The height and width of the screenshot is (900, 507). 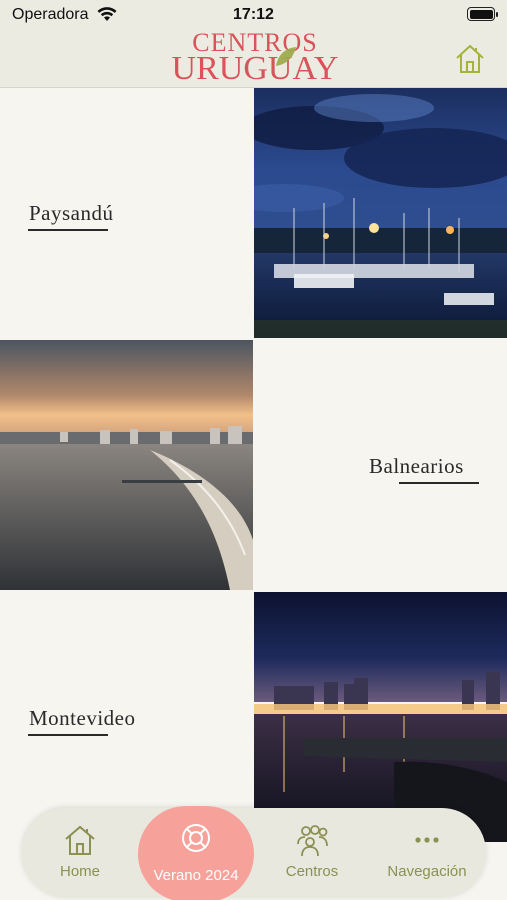 I want to click on logo-line-2: URUGUAY, so click(x=255, y=68).